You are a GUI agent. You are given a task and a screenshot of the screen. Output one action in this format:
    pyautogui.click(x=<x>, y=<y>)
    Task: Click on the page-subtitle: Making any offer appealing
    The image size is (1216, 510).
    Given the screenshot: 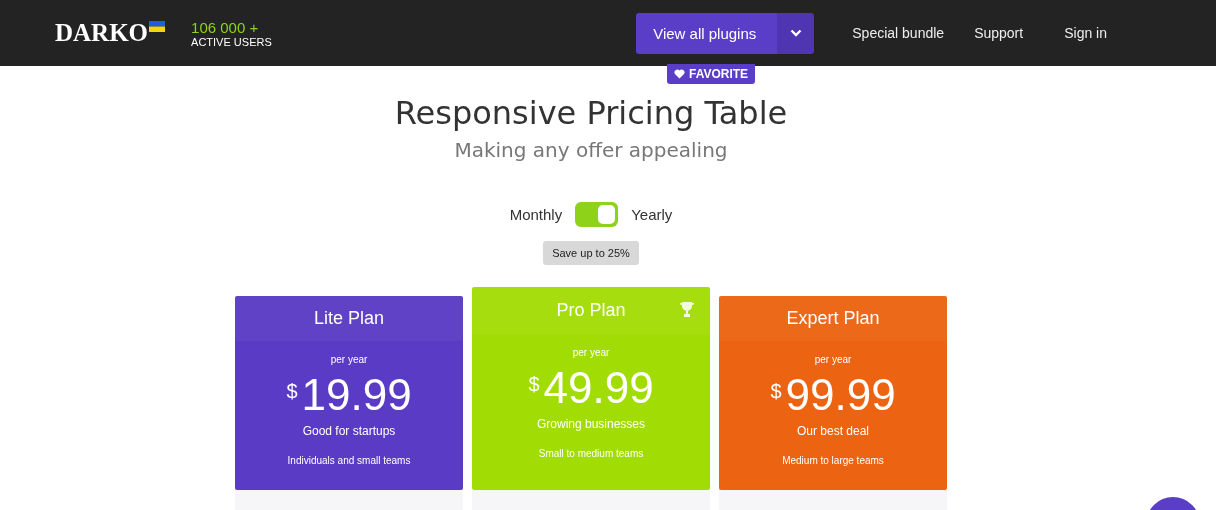 What is the action you would take?
    pyautogui.click(x=591, y=150)
    